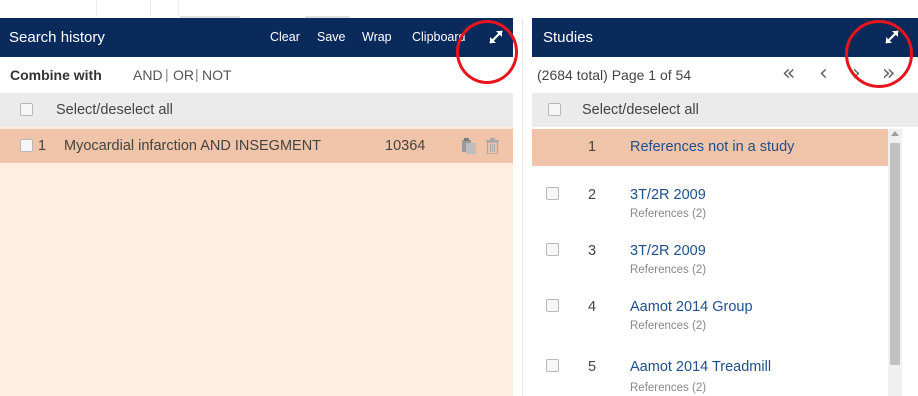 The width and height of the screenshot is (918, 396). I want to click on study-number: 4, so click(592, 307).